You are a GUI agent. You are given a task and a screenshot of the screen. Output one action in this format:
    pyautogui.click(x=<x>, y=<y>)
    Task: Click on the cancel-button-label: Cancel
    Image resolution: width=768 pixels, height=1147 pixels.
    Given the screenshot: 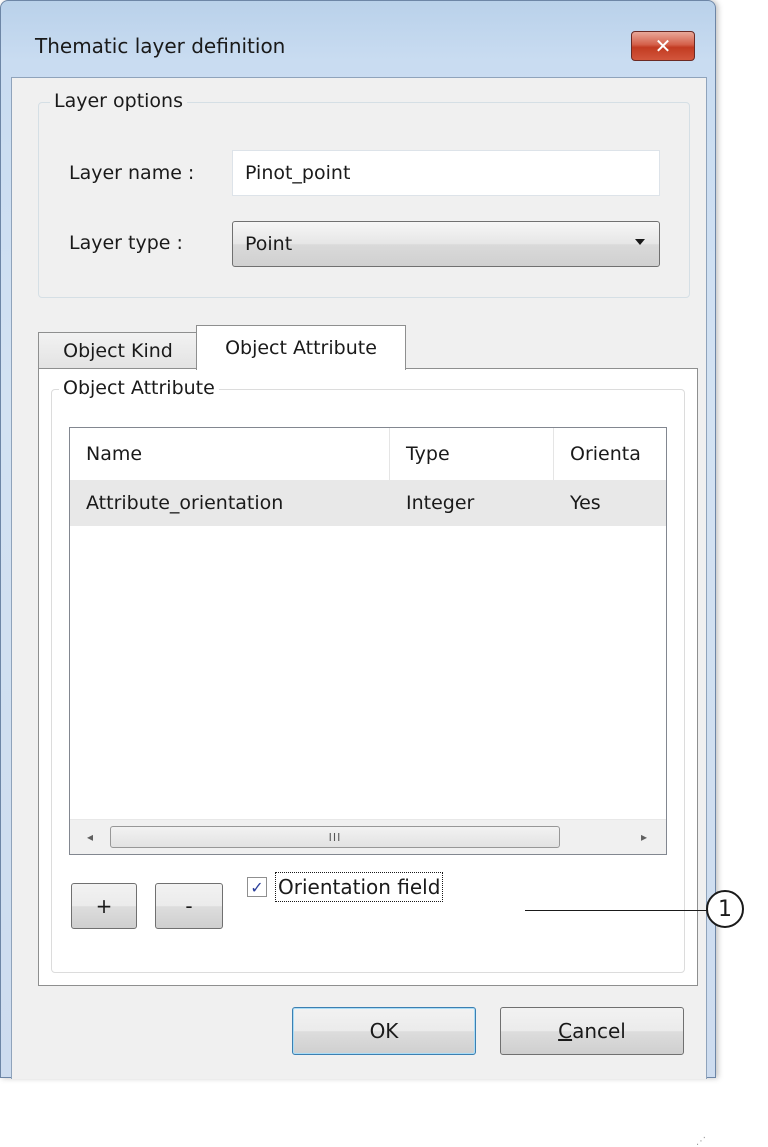 What is the action you would take?
    pyautogui.click(x=592, y=1031)
    